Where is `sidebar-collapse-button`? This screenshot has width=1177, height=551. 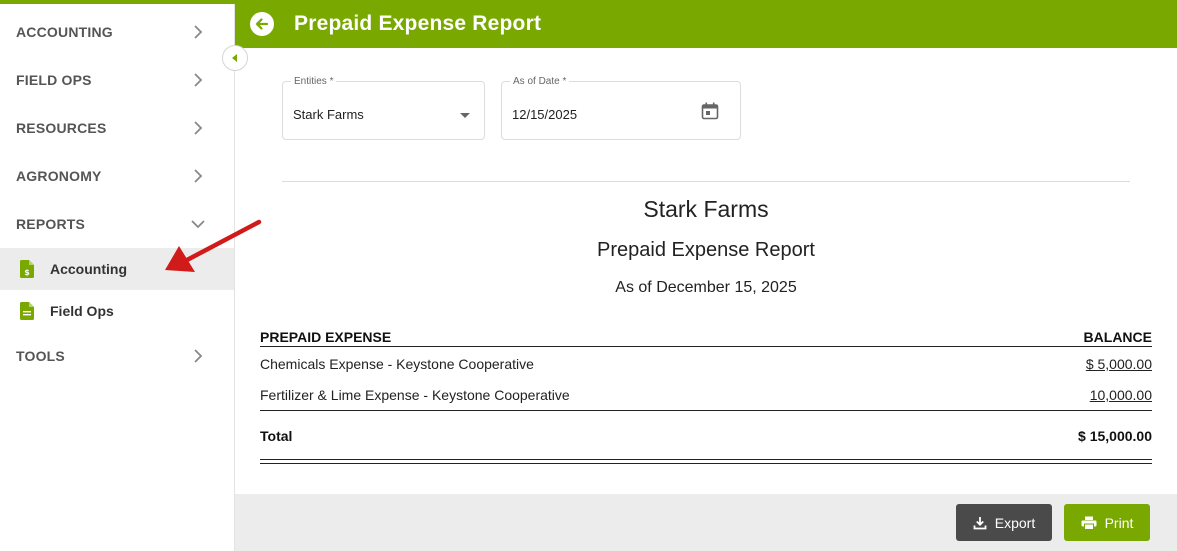 sidebar-collapse-button is located at coordinates (235, 58).